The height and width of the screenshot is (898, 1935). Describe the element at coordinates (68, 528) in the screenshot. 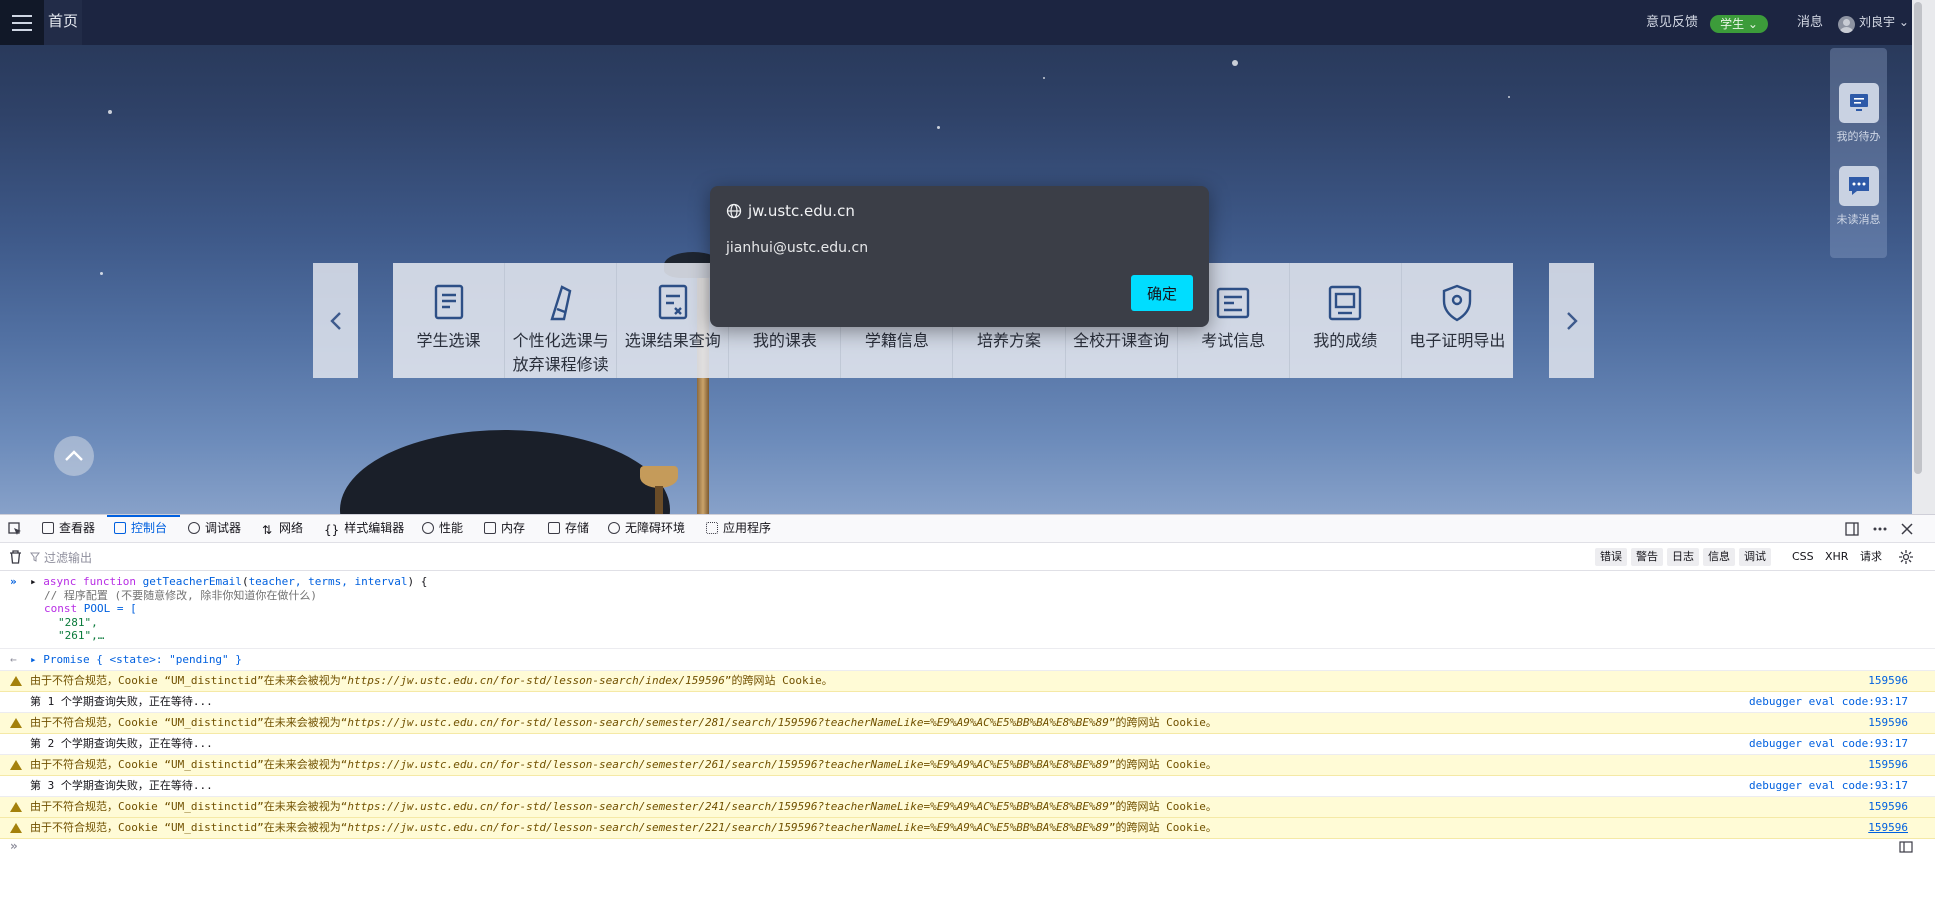

I see `tab-inspector: 查看器` at that location.